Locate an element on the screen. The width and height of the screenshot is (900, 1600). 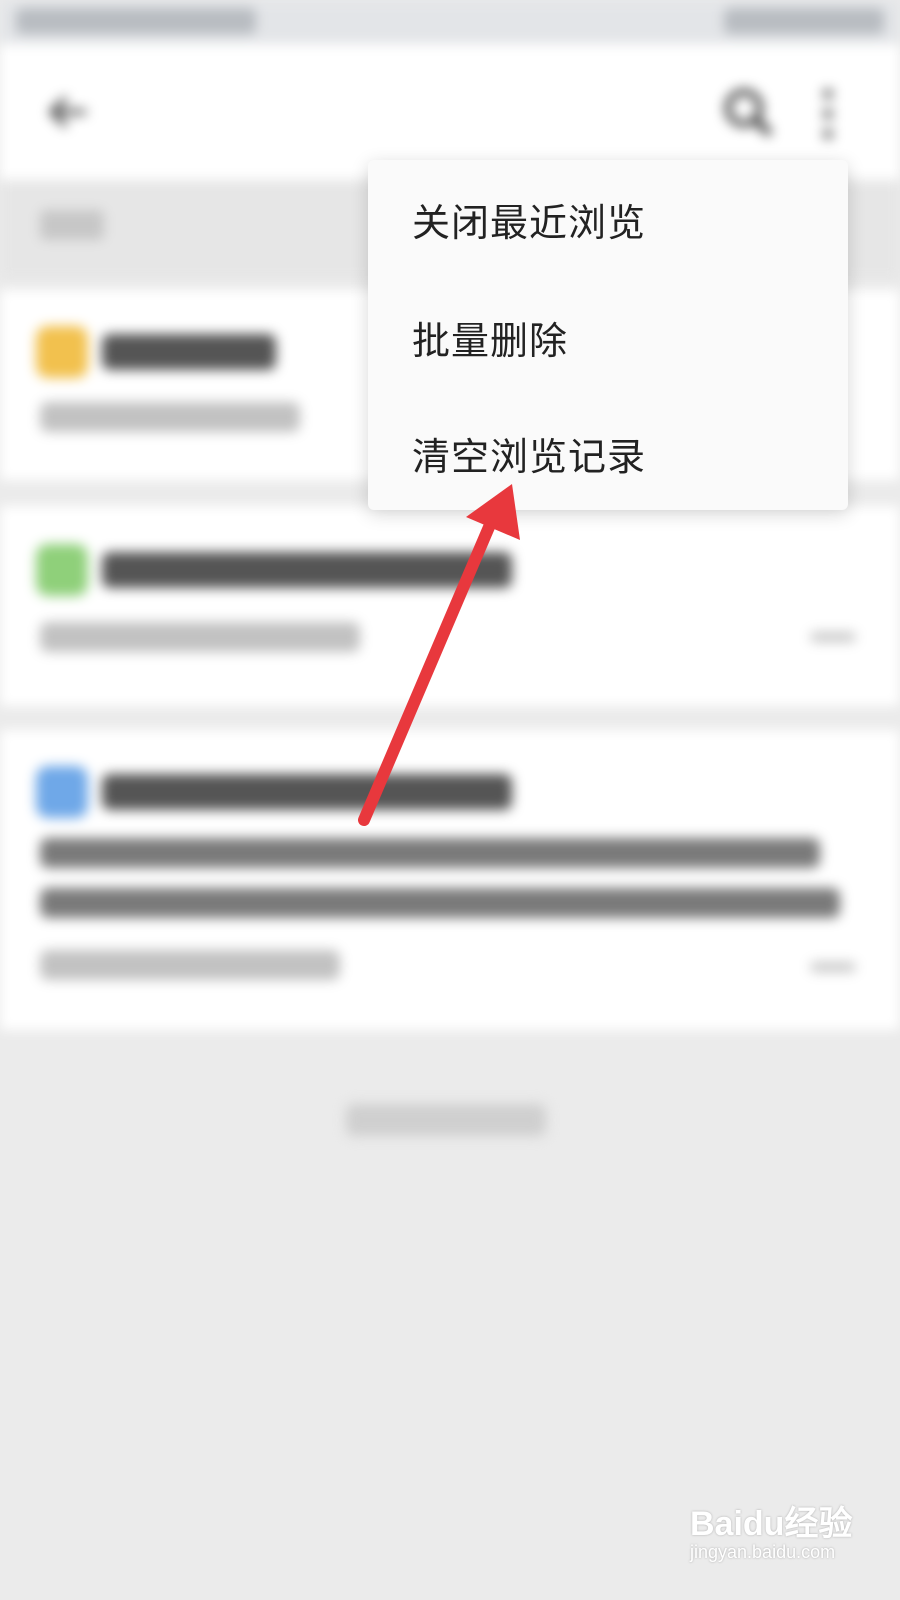
status-bar is located at coordinates (450, 22).